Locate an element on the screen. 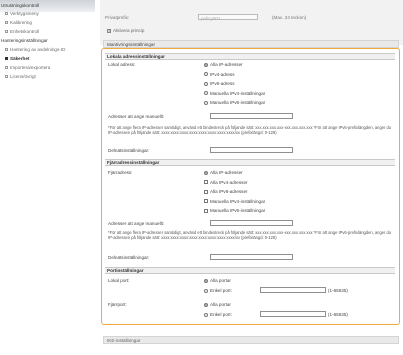 This screenshot has width=403, height=355. sidebar-item: Säkerhet is located at coordinates (17, 59).